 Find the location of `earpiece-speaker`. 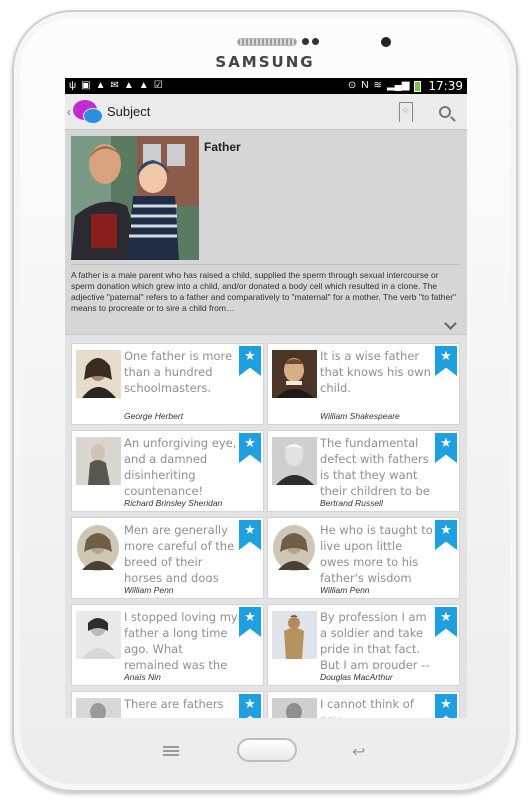

earpiece-speaker is located at coordinates (267, 42).